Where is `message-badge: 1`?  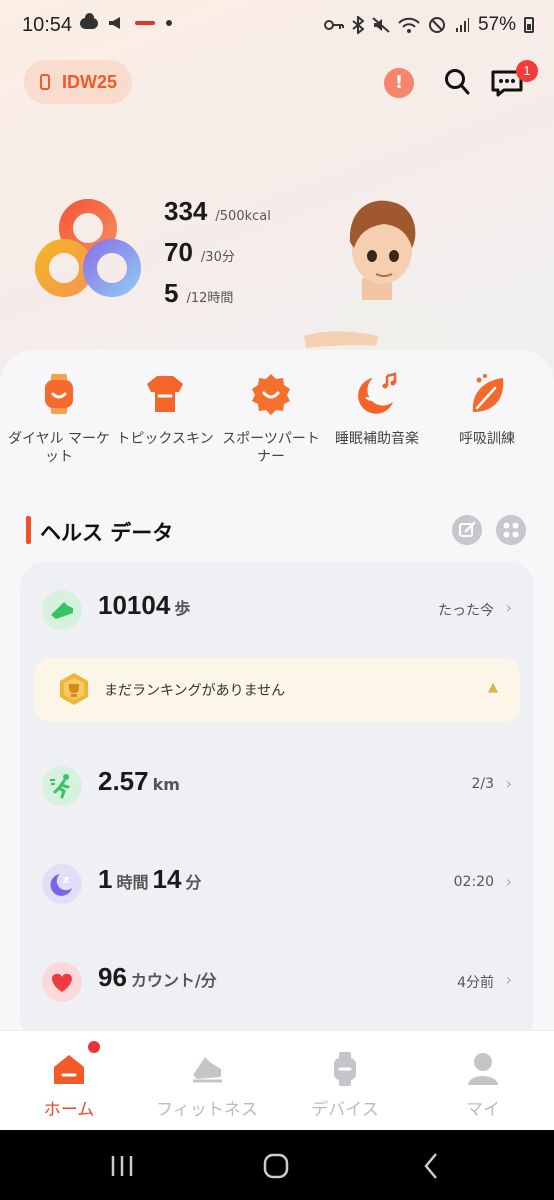 message-badge: 1 is located at coordinates (527, 71).